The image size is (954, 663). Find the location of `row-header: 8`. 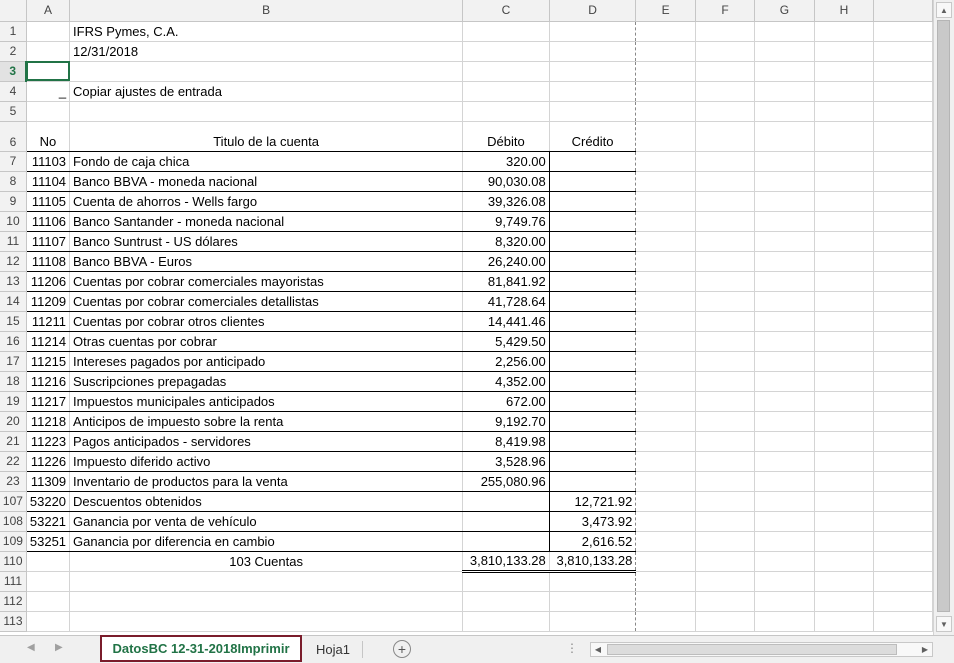

row-header: 8 is located at coordinates (13, 181).